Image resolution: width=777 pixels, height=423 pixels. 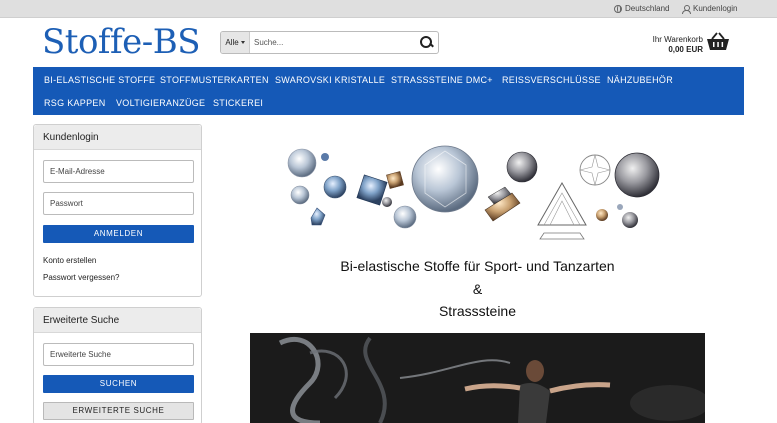 What do you see at coordinates (442, 80) in the screenshot?
I see `nav-item-strasssteine-dmc: STRASSSTEINE DMC+` at bounding box center [442, 80].